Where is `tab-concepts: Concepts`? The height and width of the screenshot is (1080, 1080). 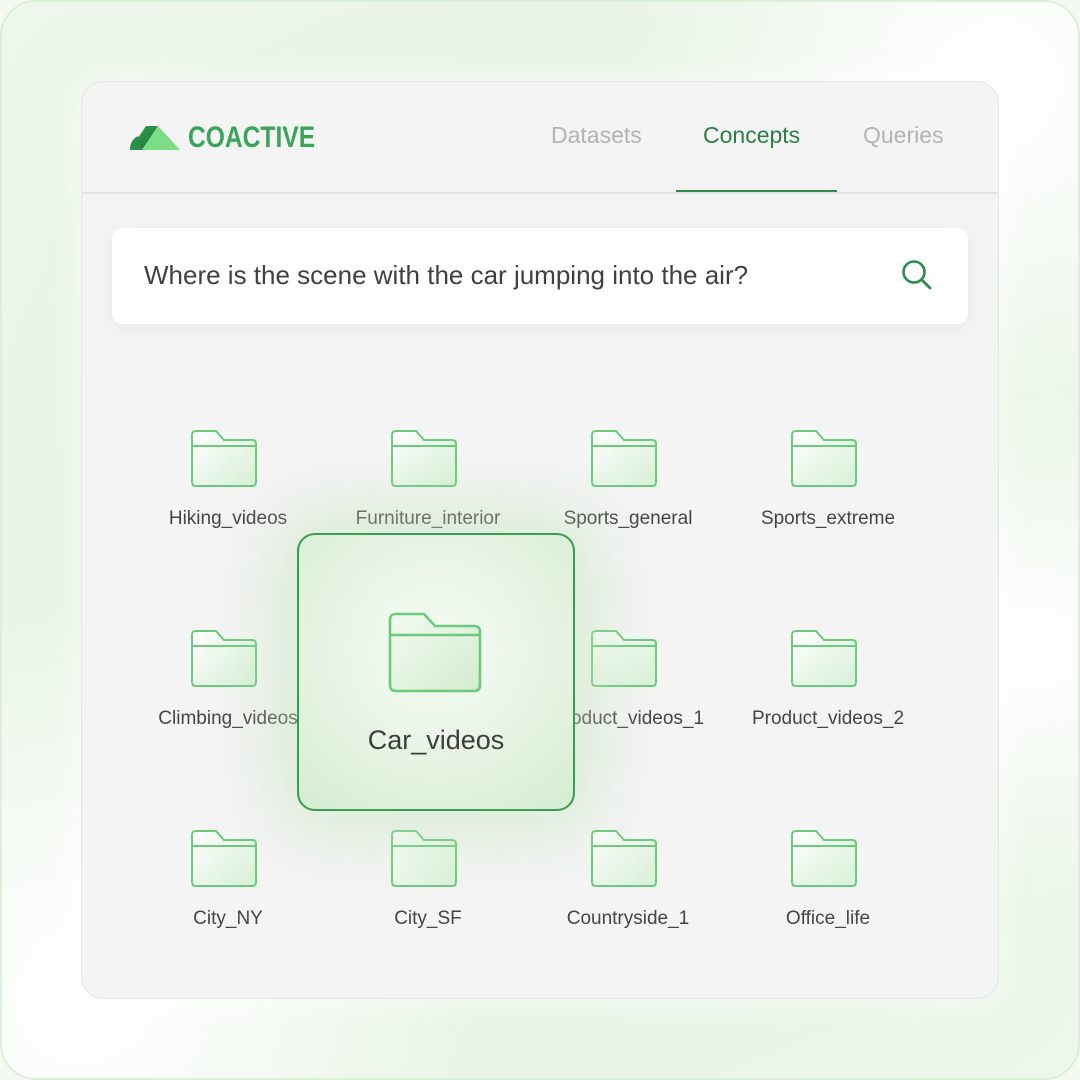
tab-concepts: Concepts is located at coordinates (751, 135).